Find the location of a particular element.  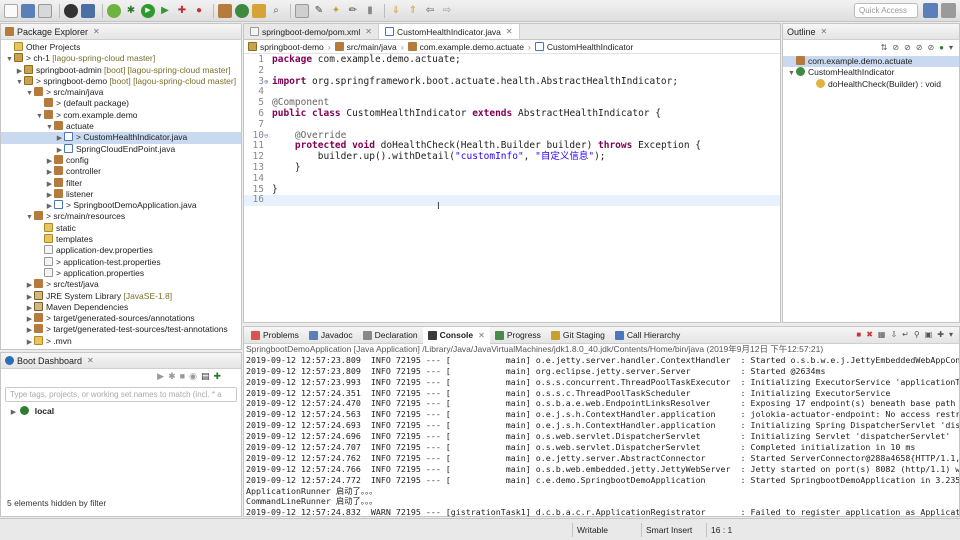

tree-item: ▶ > SpringbootDemoApplication.java is located at coordinates (121, 205).